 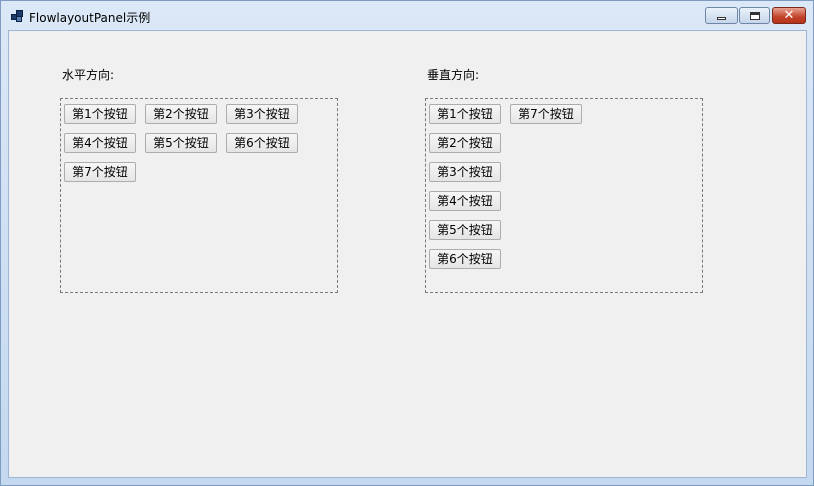 What do you see at coordinates (181, 114) in the screenshot?
I see `horizontal-button-2: 第2个按钮` at bounding box center [181, 114].